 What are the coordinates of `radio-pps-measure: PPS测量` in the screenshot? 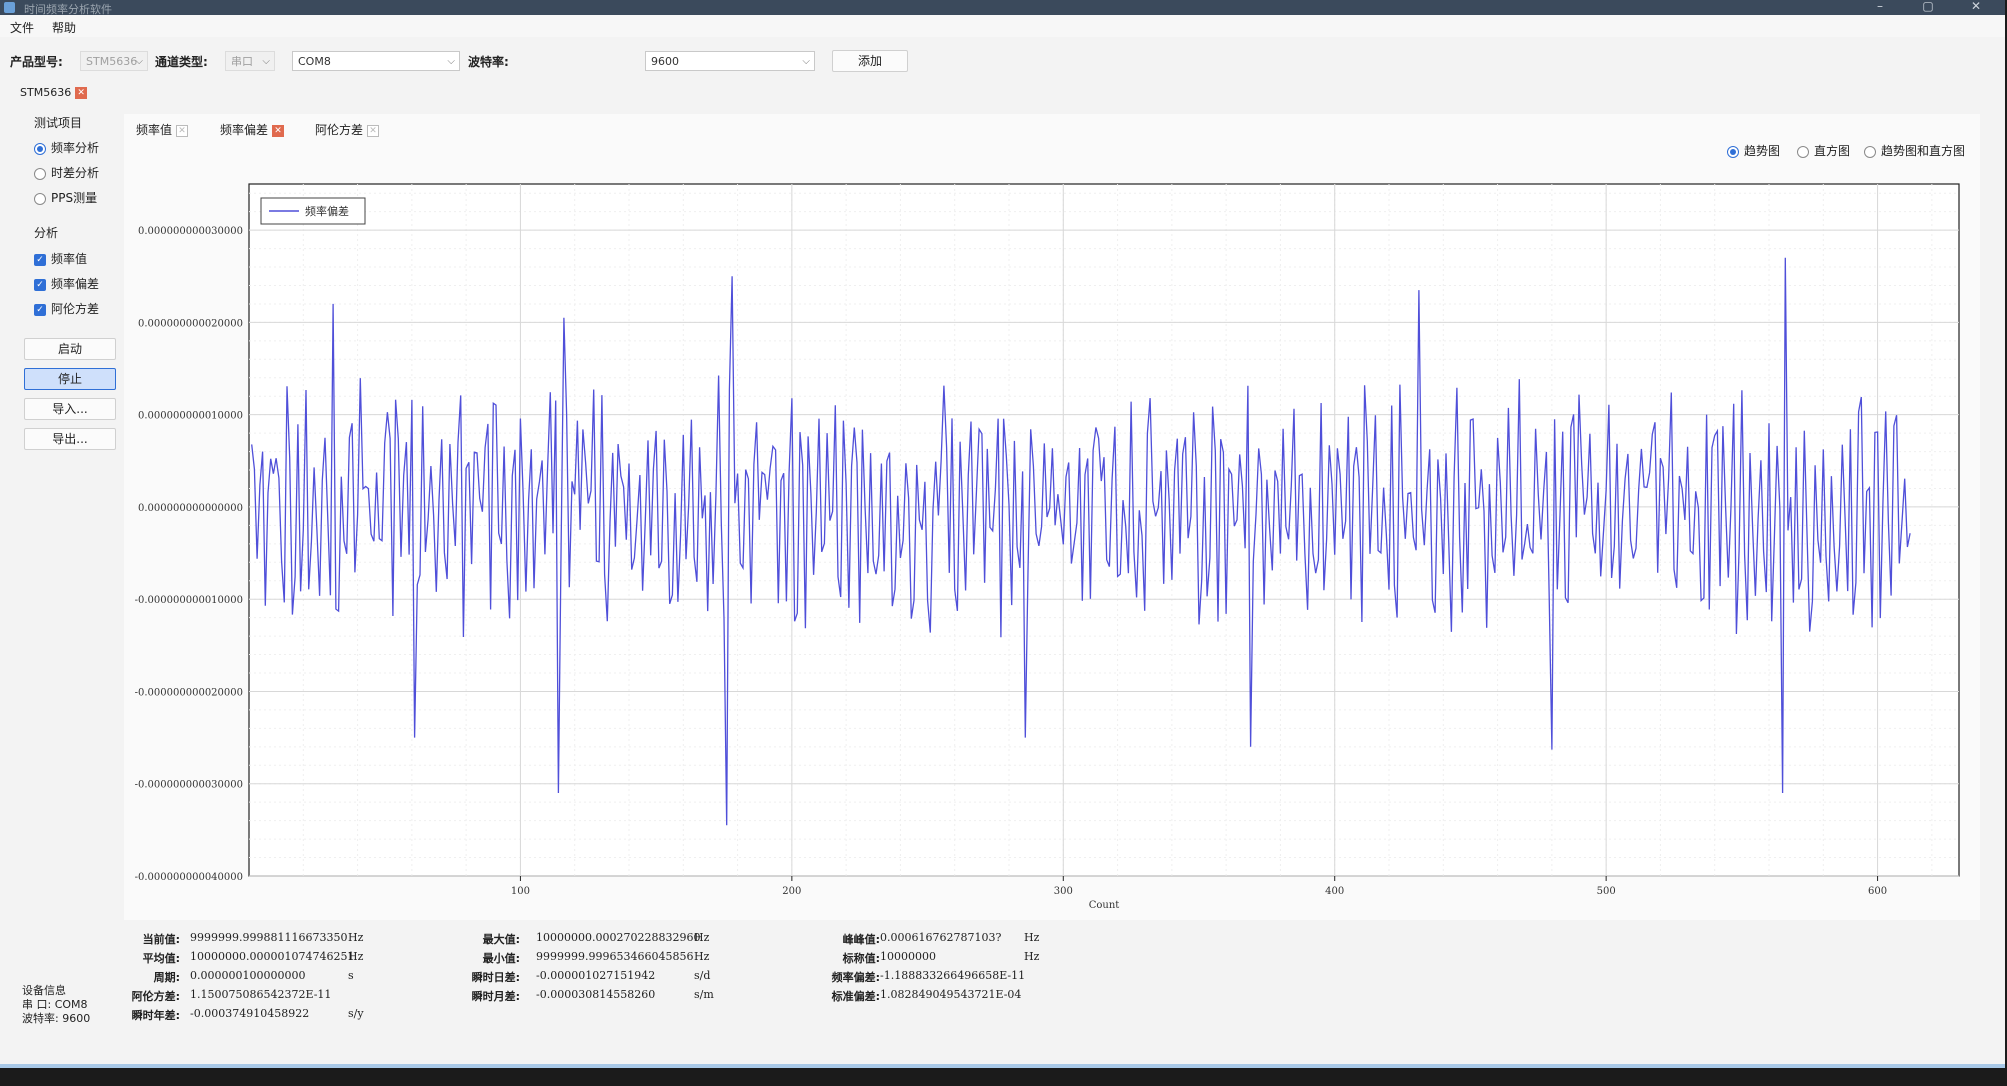 It's located at (65, 197).